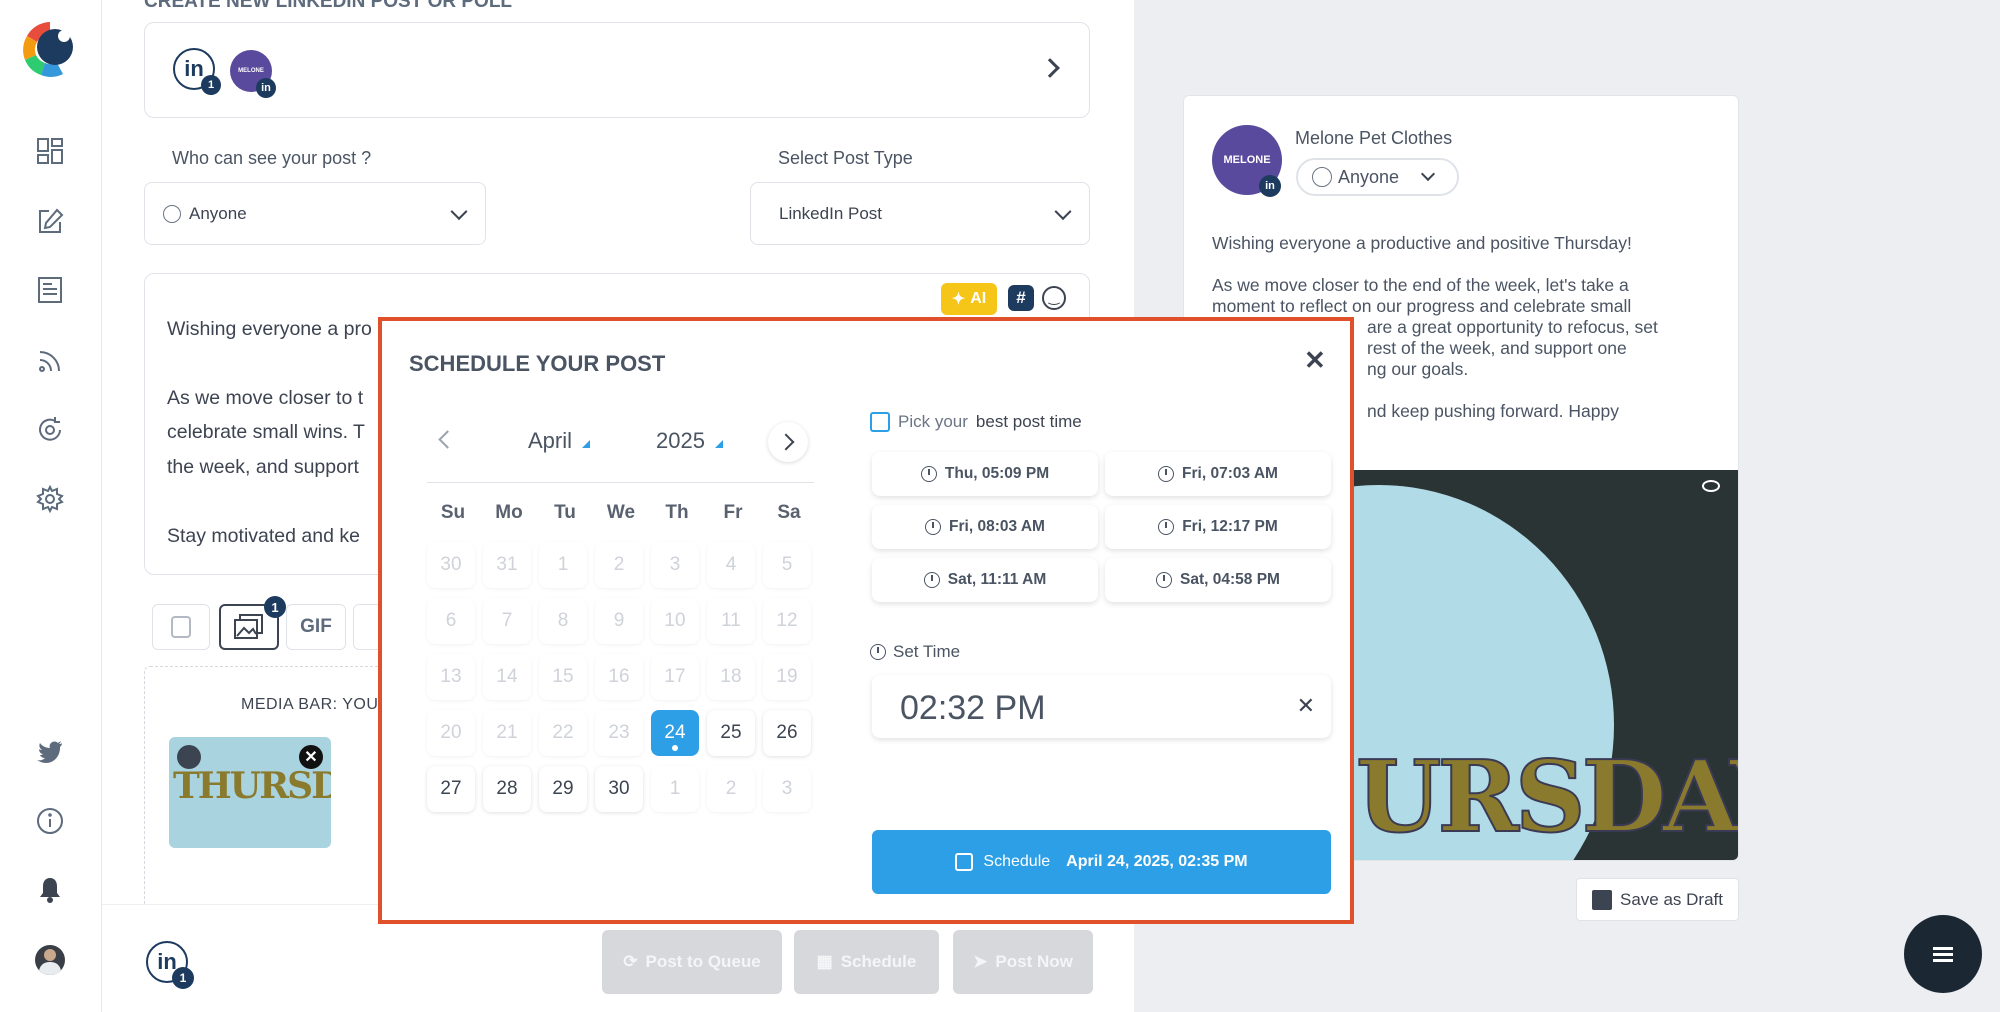 Image resolution: width=2000 pixels, height=1012 pixels. Describe the element at coordinates (1377, 177) in the screenshot. I see `preview-visibility-pill: Anyone` at that location.